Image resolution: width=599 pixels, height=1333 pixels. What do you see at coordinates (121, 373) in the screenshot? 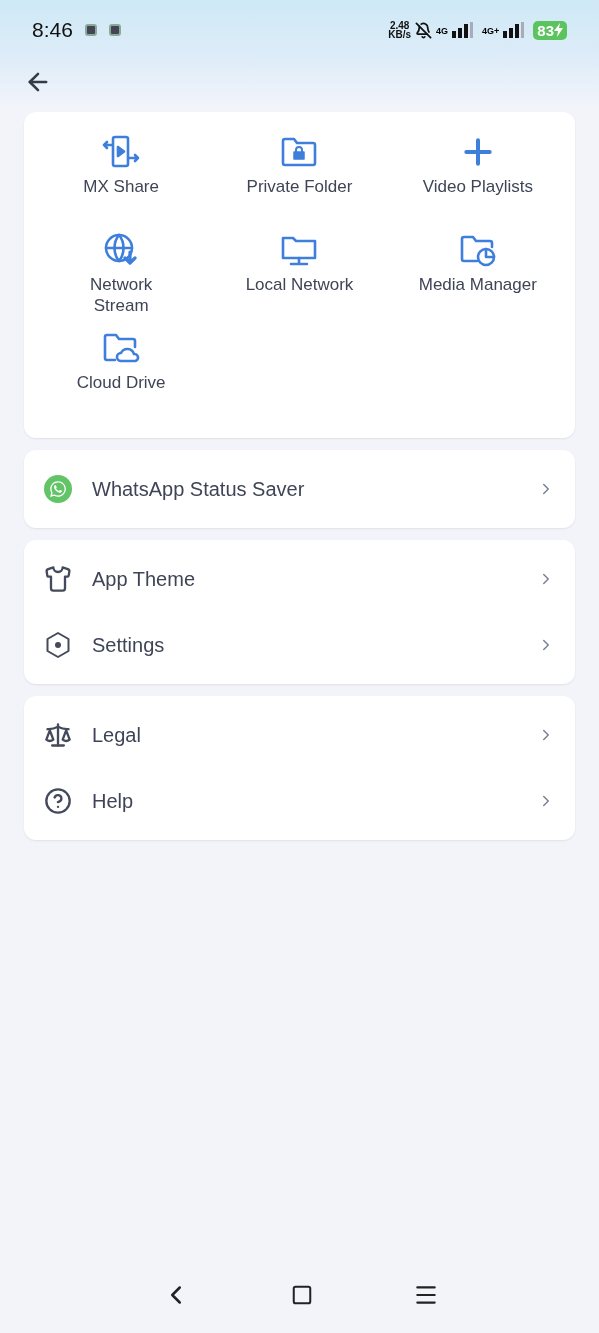
I see `shortcut-button: Cloud Drive` at bounding box center [121, 373].